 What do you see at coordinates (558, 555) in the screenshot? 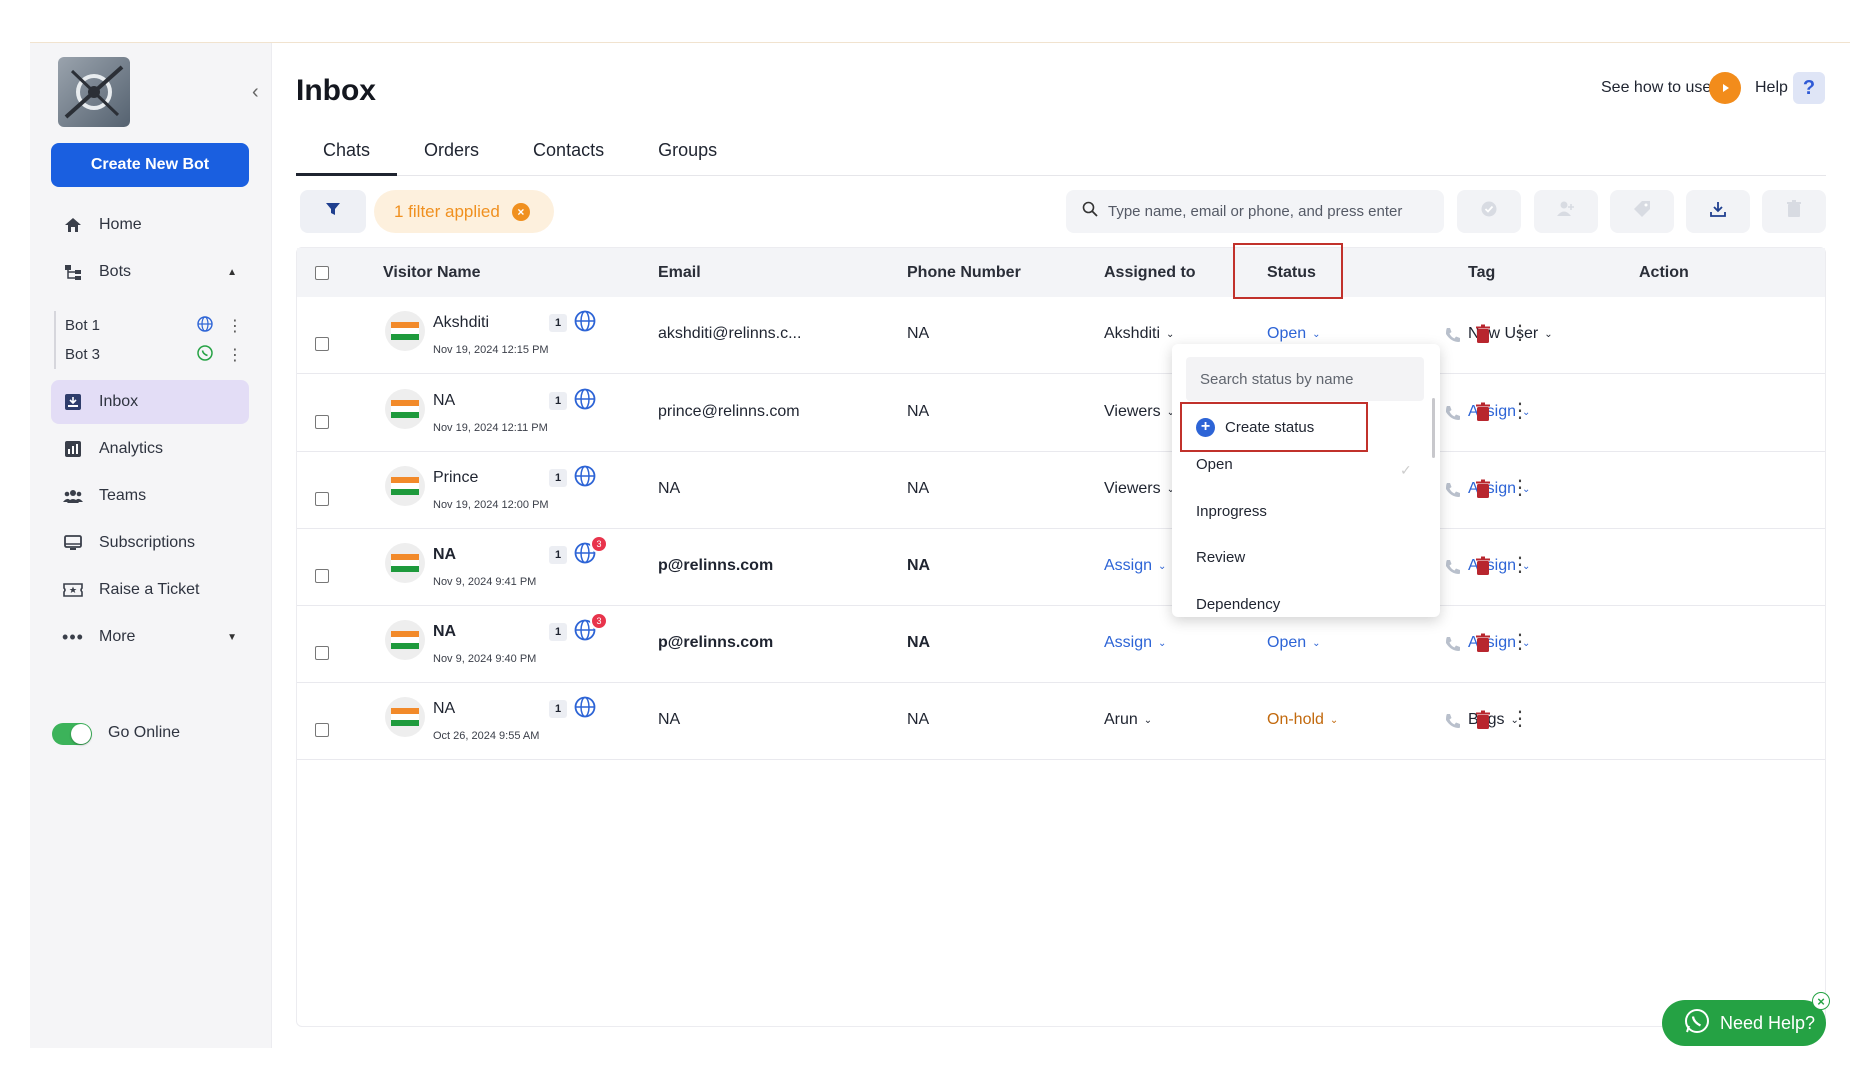
I see `message-count-badge: 1` at bounding box center [558, 555].